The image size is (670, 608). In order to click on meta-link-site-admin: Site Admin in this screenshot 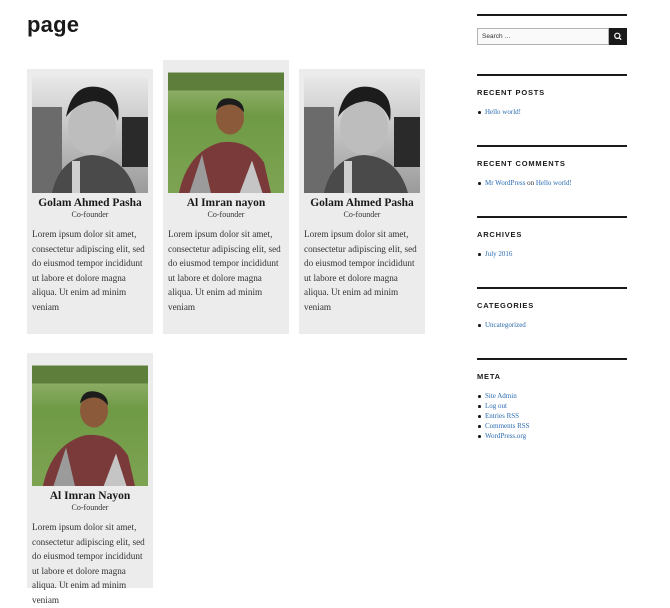, I will do `click(552, 396)`.